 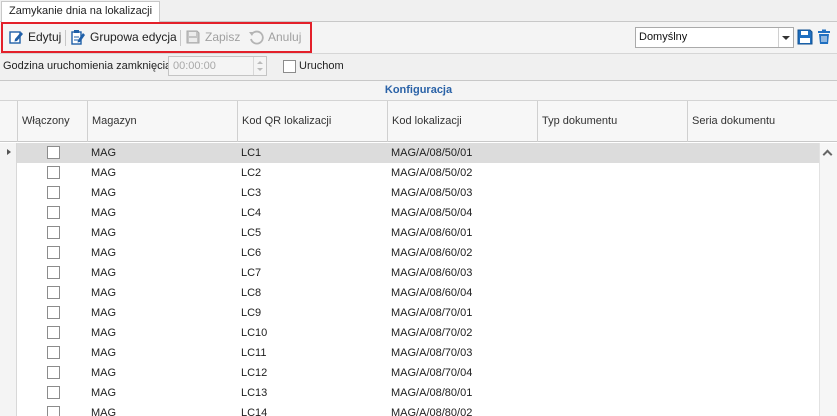 What do you see at coordinates (223, 37) in the screenshot?
I see `save-button-label: Zapisz` at bounding box center [223, 37].